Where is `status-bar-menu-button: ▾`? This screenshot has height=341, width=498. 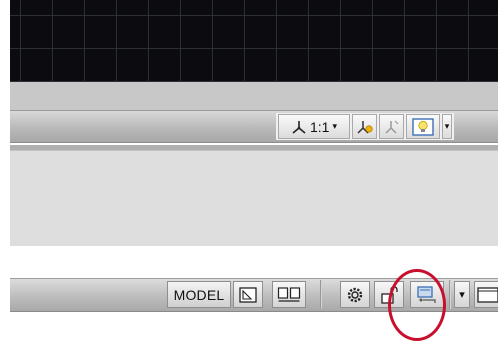
status-bar-menu-button: ▾ is located at coordinates (462, 294).